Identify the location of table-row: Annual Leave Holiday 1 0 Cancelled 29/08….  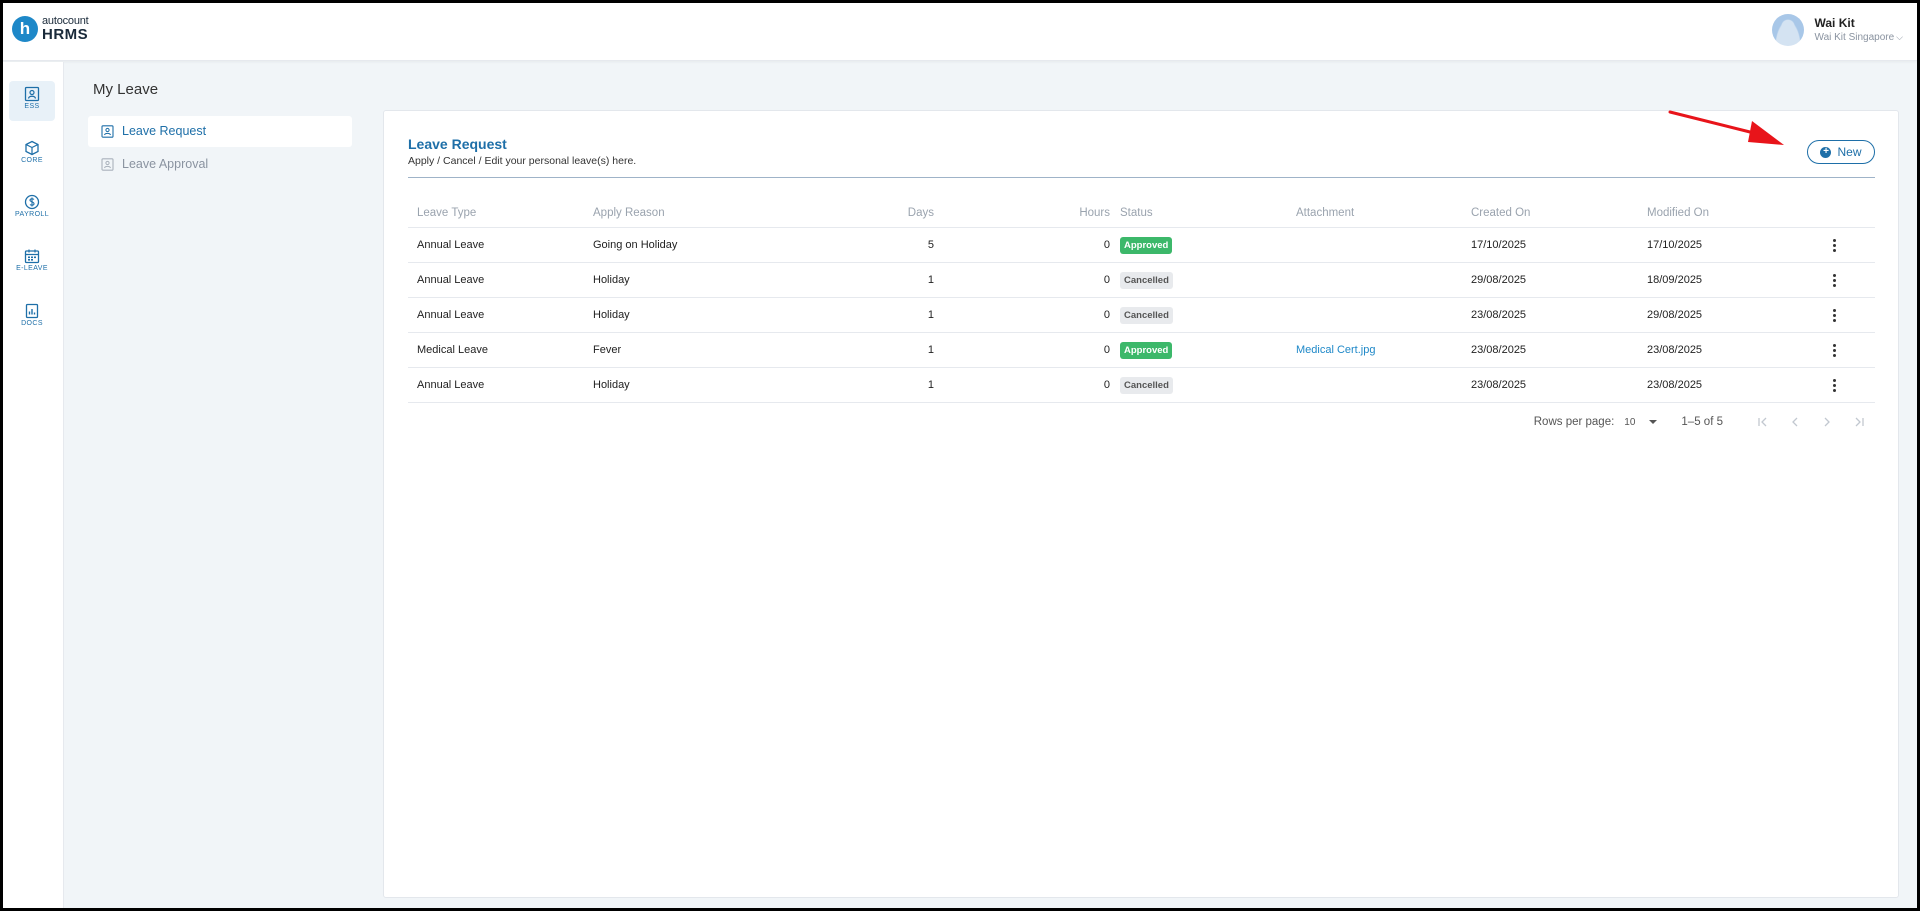
(1141, 280).